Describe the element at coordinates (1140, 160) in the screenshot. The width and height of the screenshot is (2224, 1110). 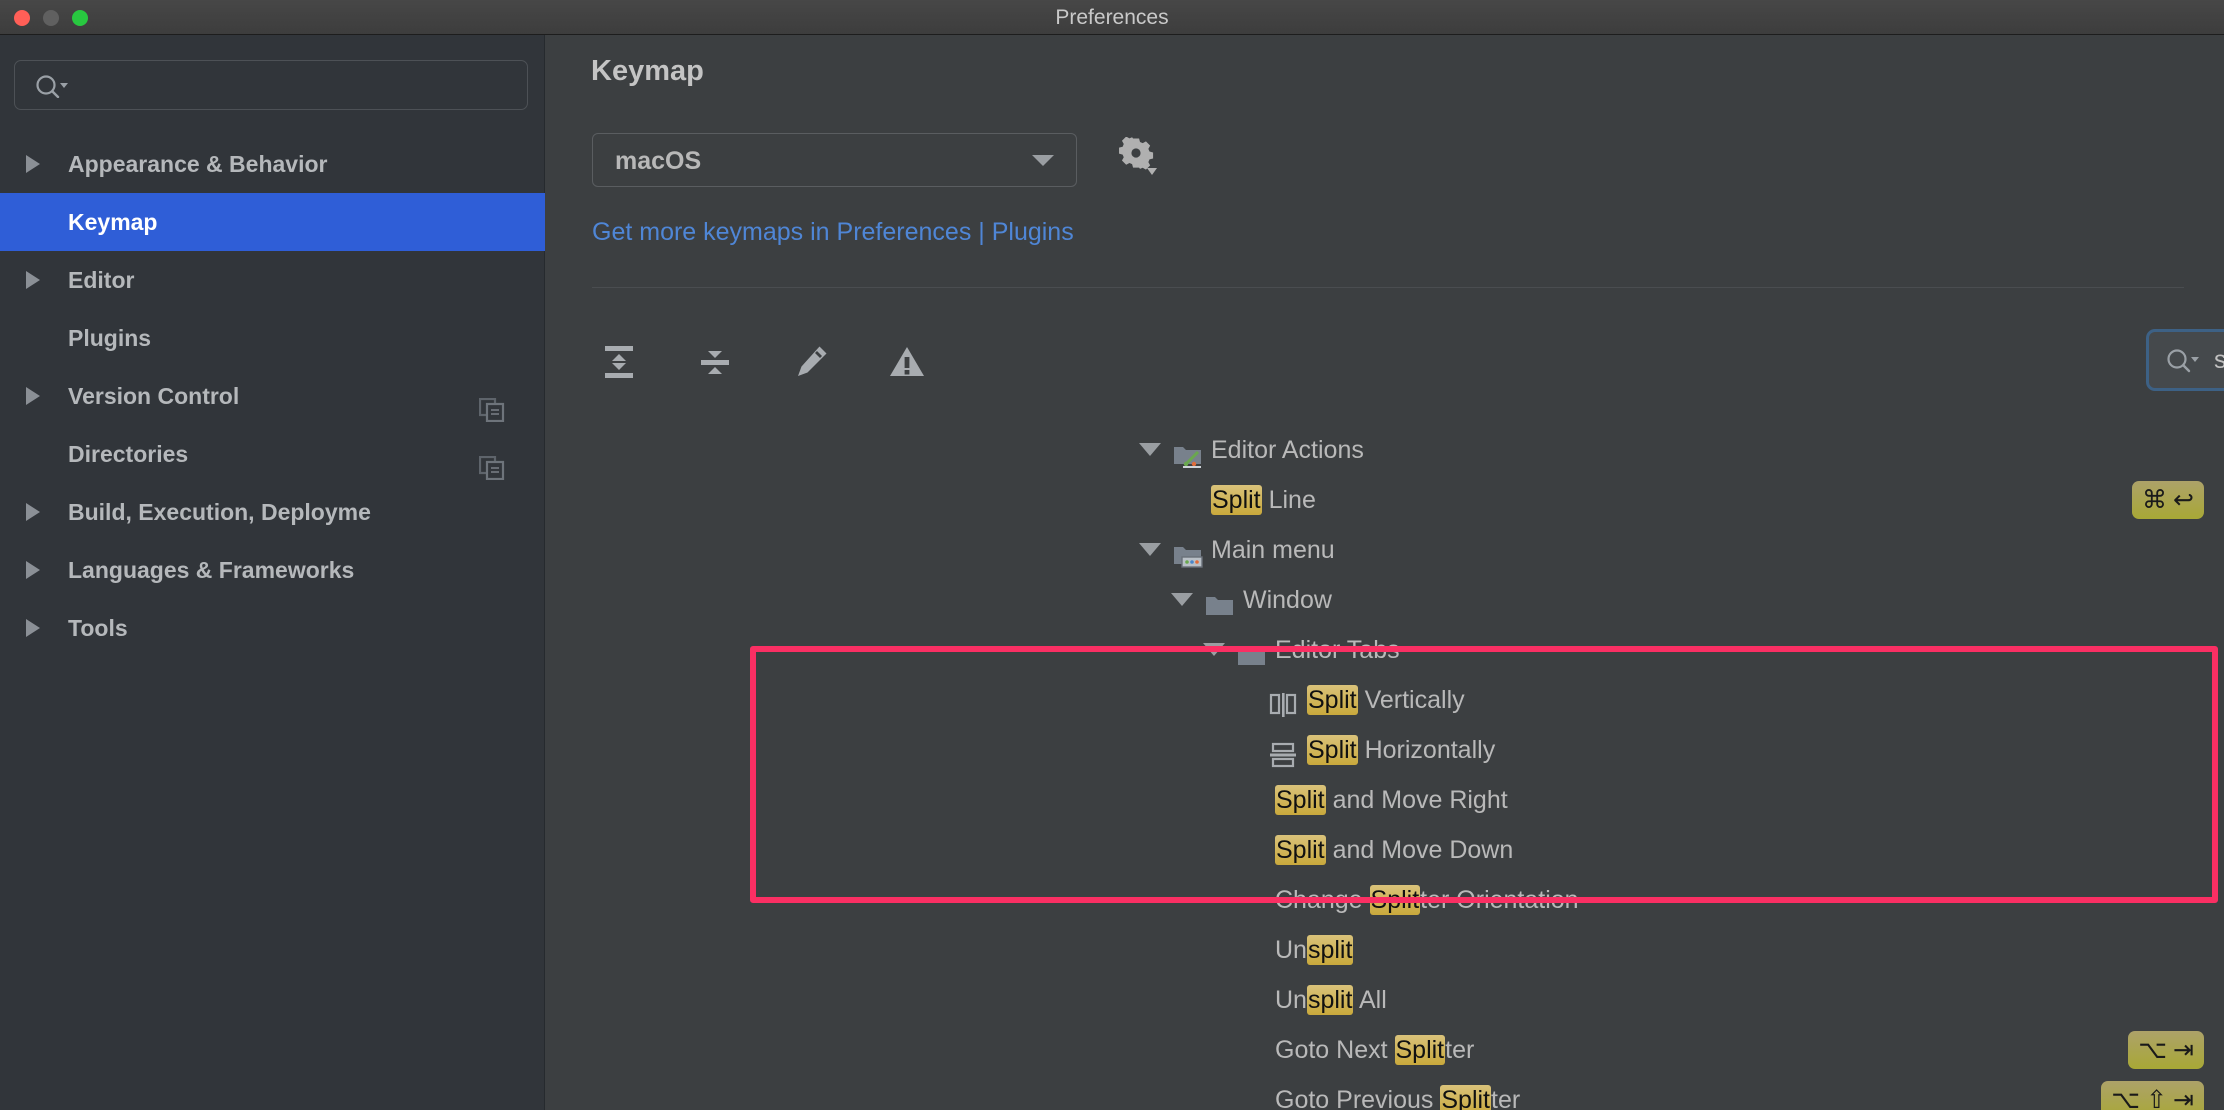
I see `gear-button` at that location.